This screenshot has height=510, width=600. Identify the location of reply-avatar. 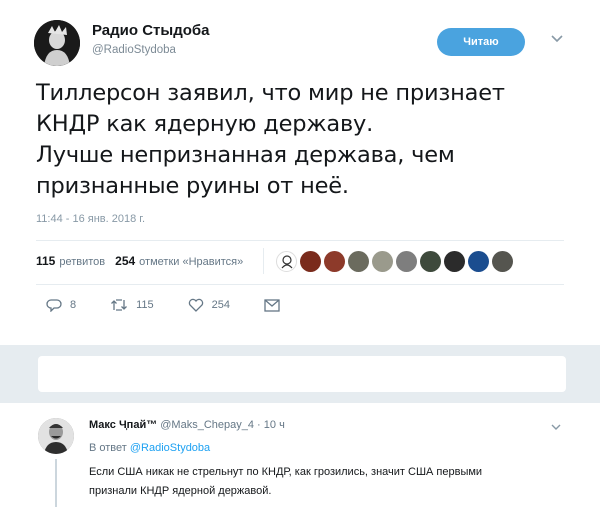
(56, 436).